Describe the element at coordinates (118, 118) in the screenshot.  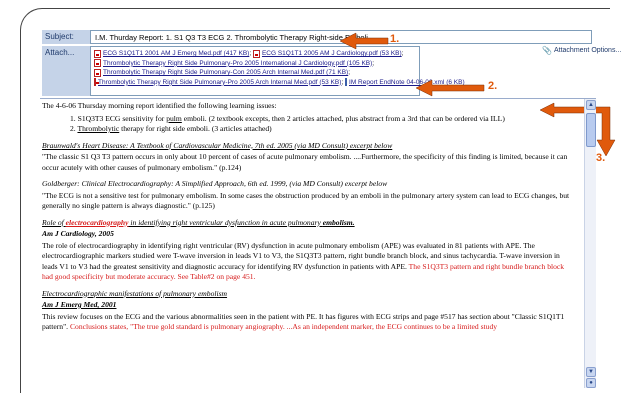
I see `list-item-text: 1. S1Q3T3 ECG sensitivity for` at that location.